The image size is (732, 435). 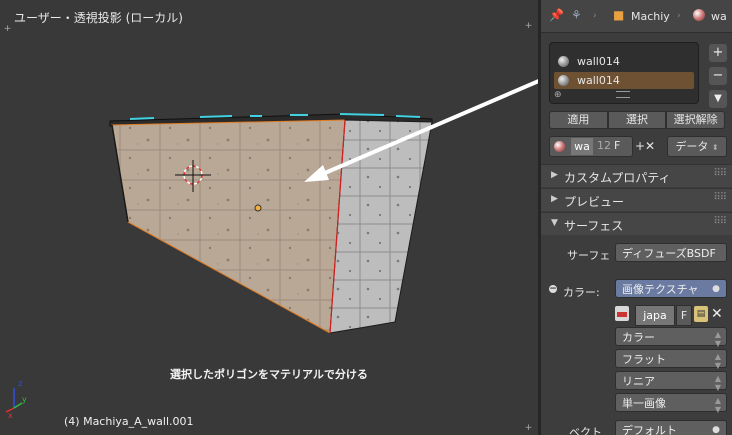 I want to click on image-browse-icon, so click(x=622, y=313).